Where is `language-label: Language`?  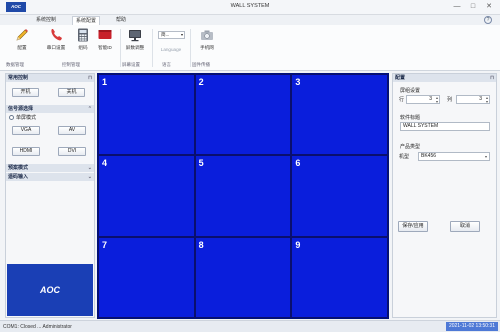
language-label: Language is located at coordinates (171, 49).